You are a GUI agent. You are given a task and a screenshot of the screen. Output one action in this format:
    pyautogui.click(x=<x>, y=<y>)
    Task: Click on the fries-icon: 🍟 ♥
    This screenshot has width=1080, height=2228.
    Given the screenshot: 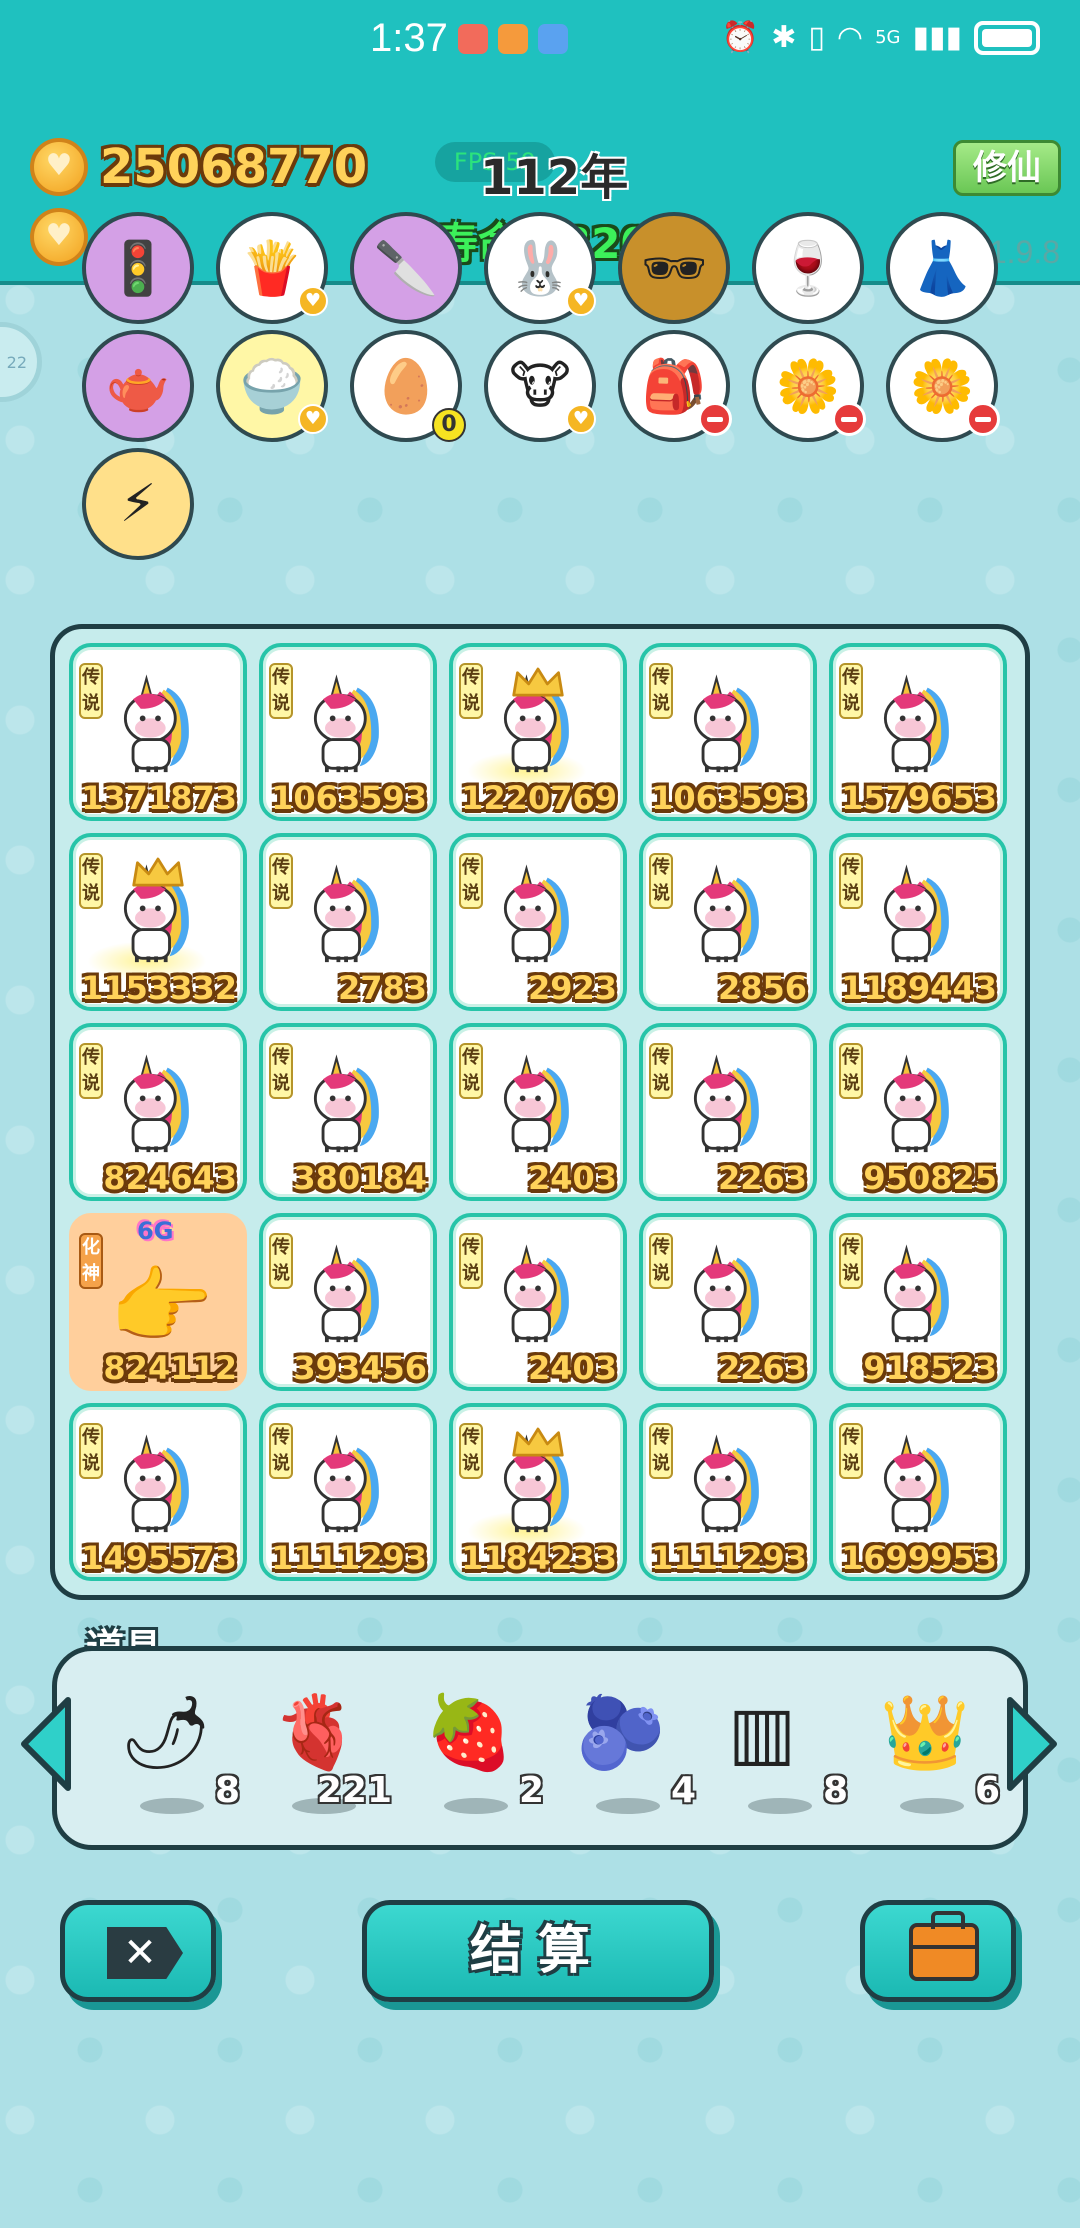 What is the action you would take?
    pyautogui.click(x=272, y=268)
    